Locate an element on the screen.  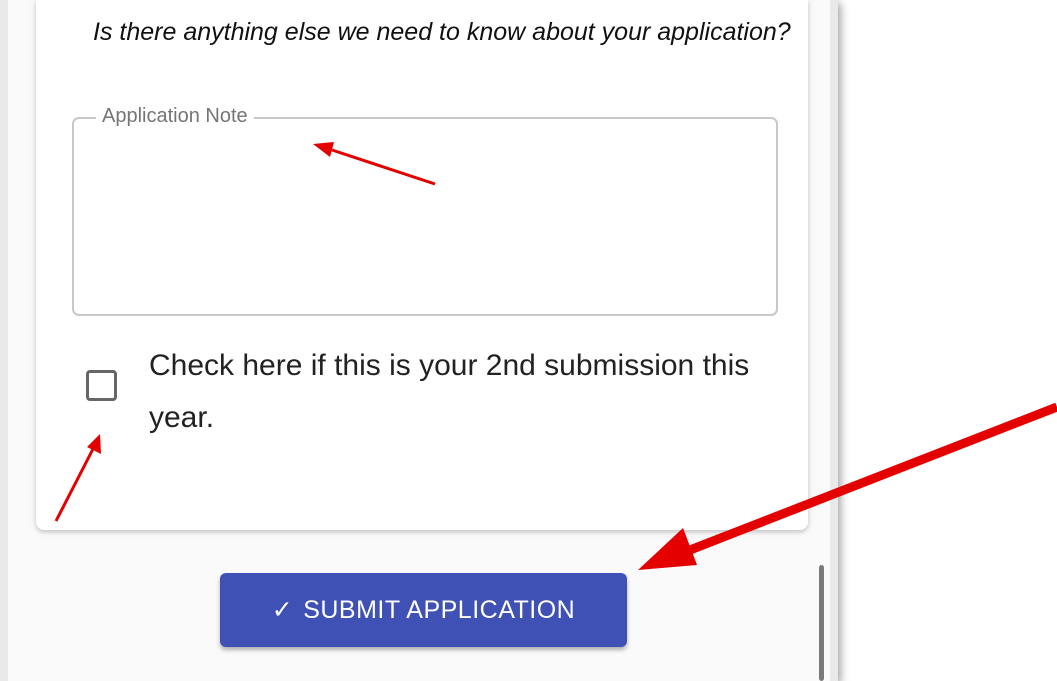
submit-application-button: ✓ SUBMIT APPLICATION is located at coordinates (423, 610).